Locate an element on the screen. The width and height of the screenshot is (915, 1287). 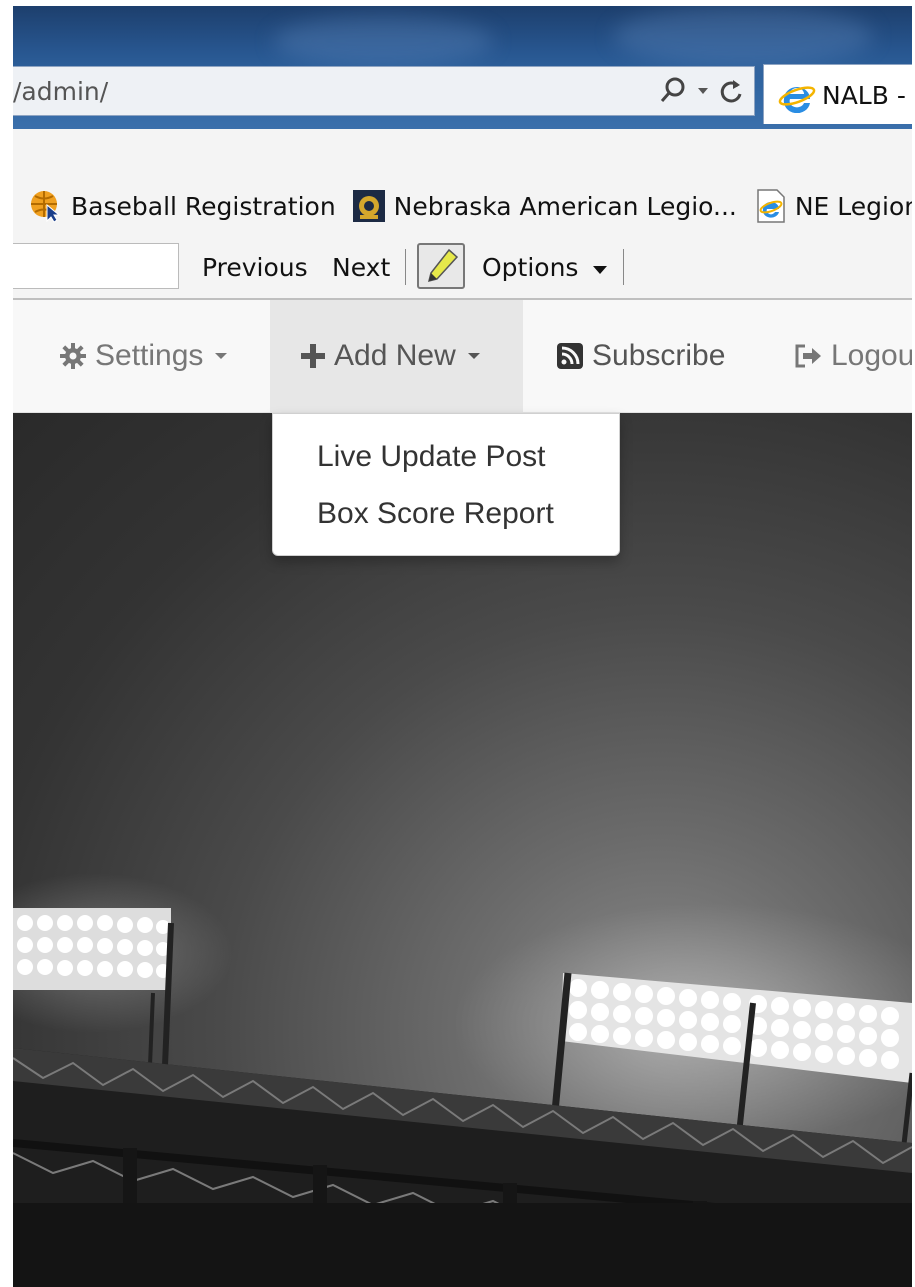
plus-icon is located at coordinates (313, 356).